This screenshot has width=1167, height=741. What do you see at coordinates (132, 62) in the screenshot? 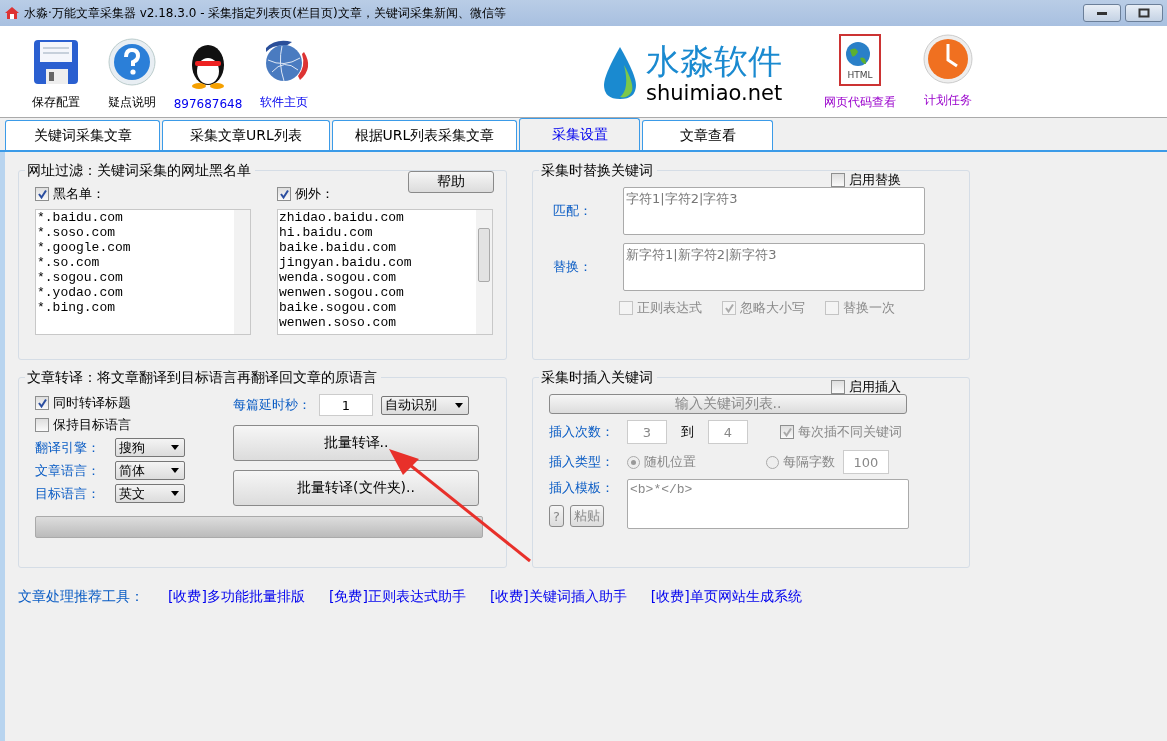
I see `help-icon` at bounding box center [132, 62].